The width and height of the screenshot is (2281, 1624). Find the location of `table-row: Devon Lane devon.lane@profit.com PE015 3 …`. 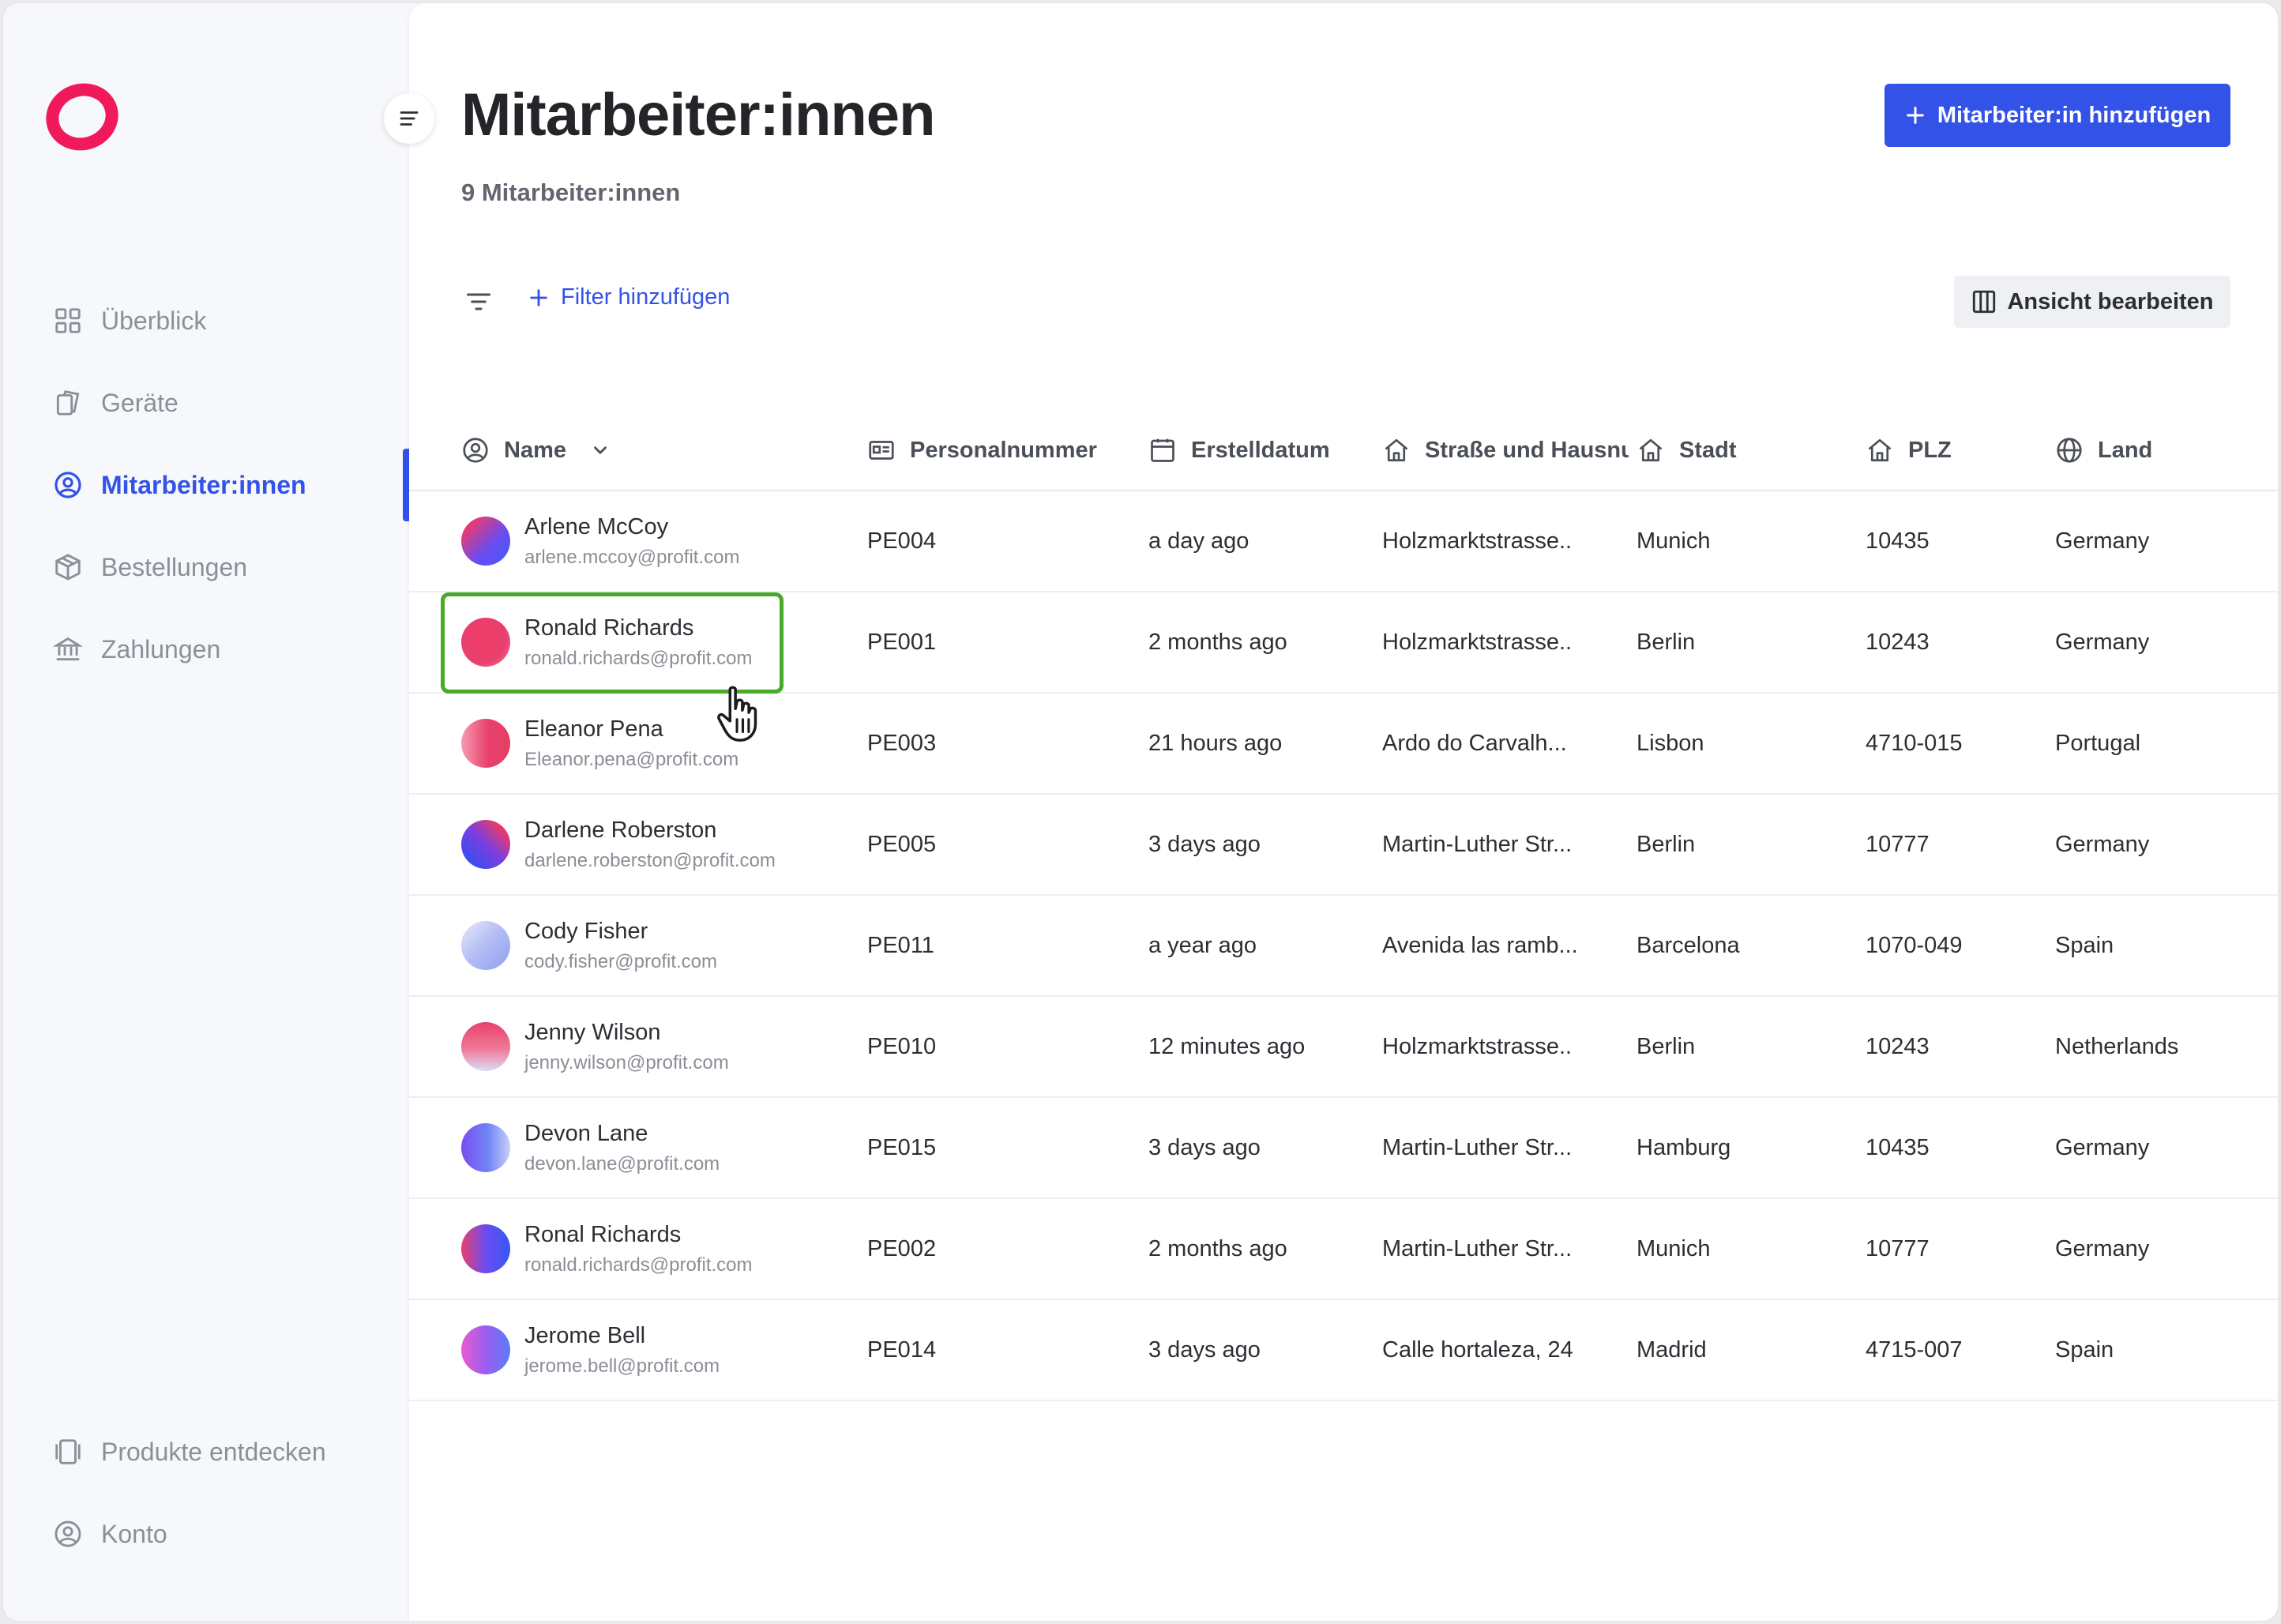

table-row: Devon Lane devon.lane@profit.com PE015 3 … is located at coordinates (1343, 1148).